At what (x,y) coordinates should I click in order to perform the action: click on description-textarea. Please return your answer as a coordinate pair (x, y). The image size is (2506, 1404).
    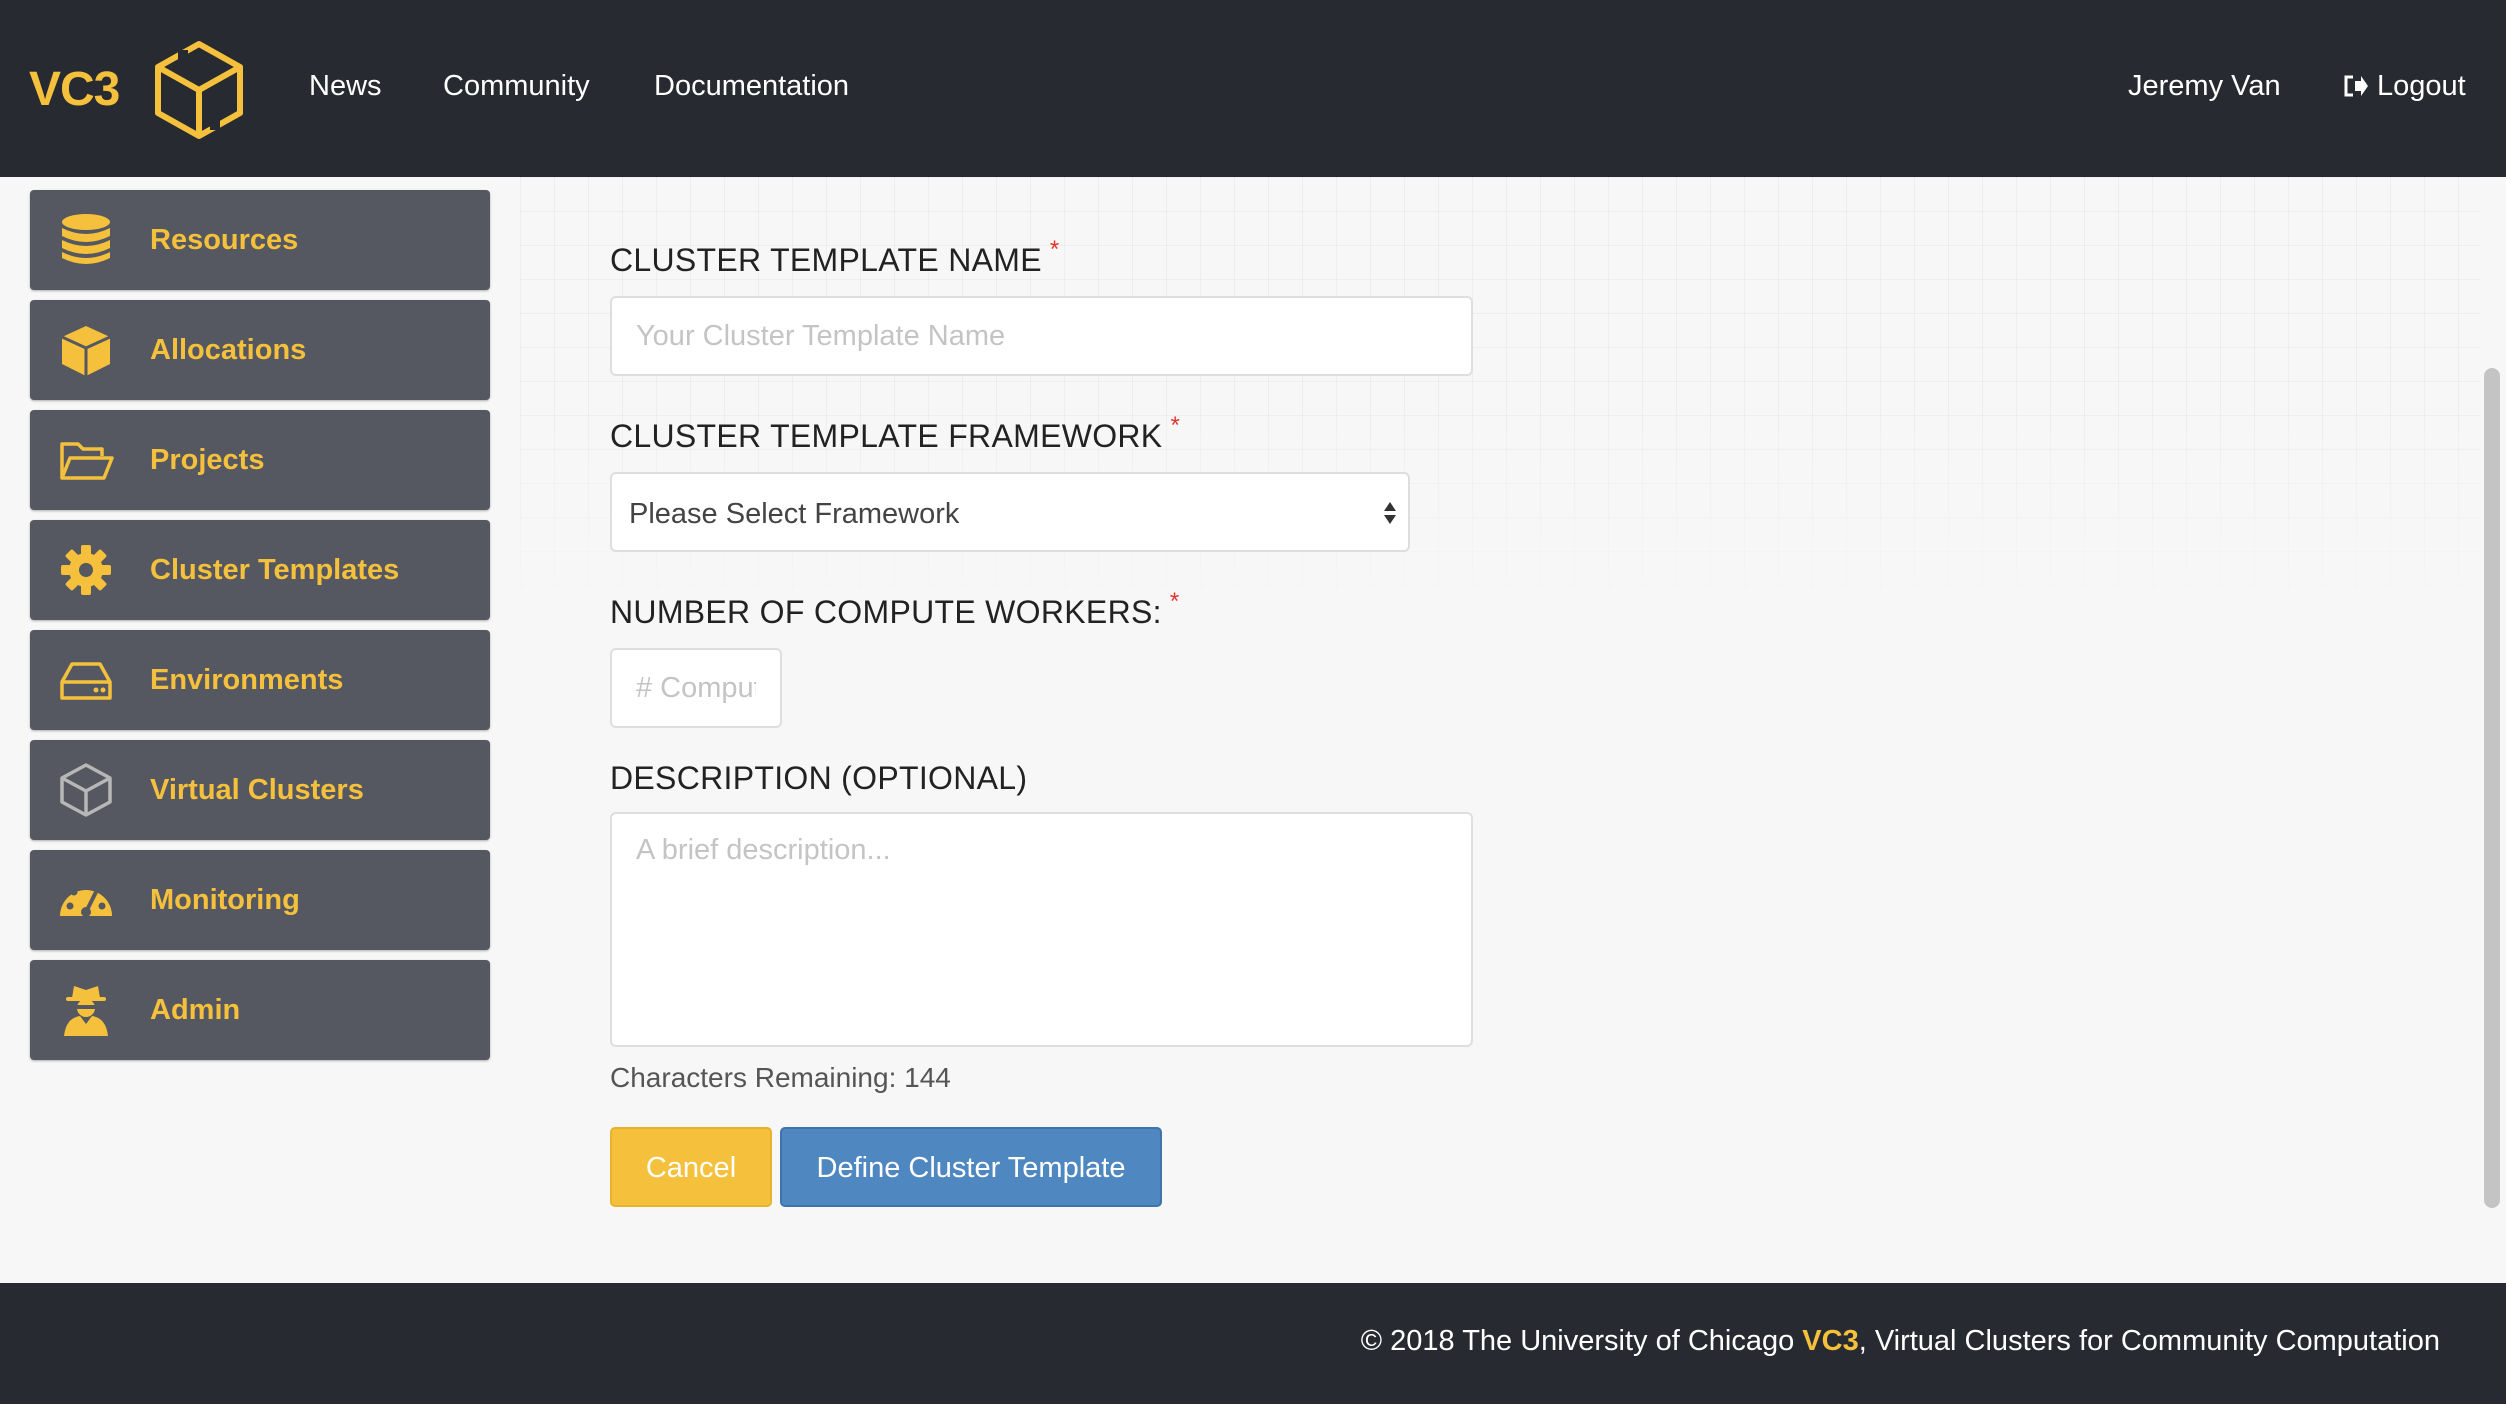
    Looking at the image, I should click on (1041, 929).